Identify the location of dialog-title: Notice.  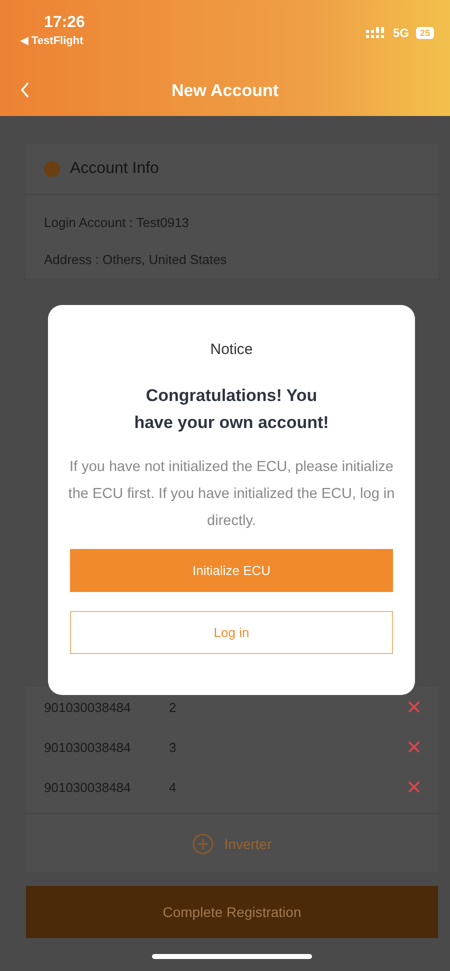
(231, 349).